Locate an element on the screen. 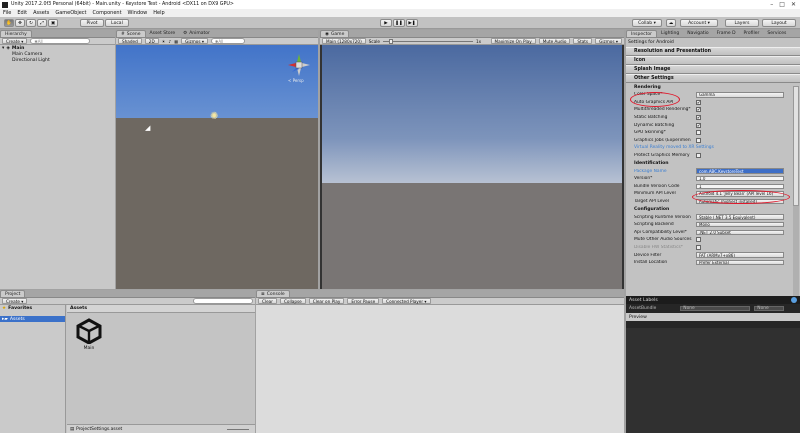 Image resolution: width=800 pixels, height=433 pixels. layout-dropdown: Layout is located at coordinates (779, 23).